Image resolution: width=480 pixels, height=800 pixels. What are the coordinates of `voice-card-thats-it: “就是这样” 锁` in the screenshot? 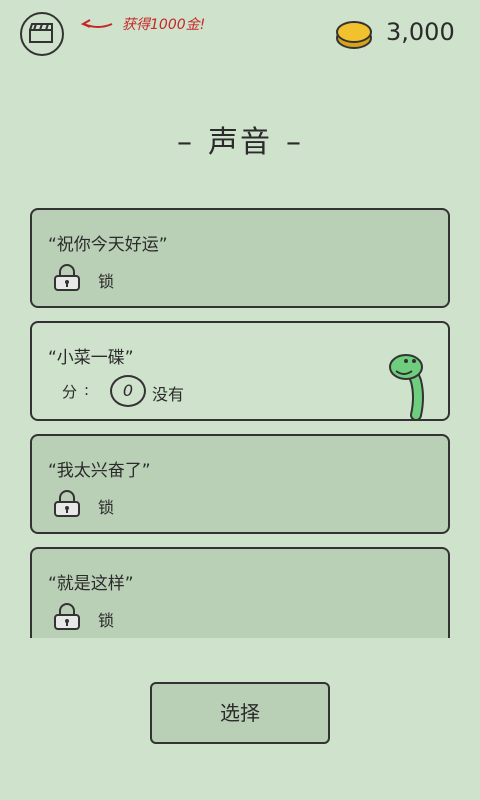 It's located at (240, 592).